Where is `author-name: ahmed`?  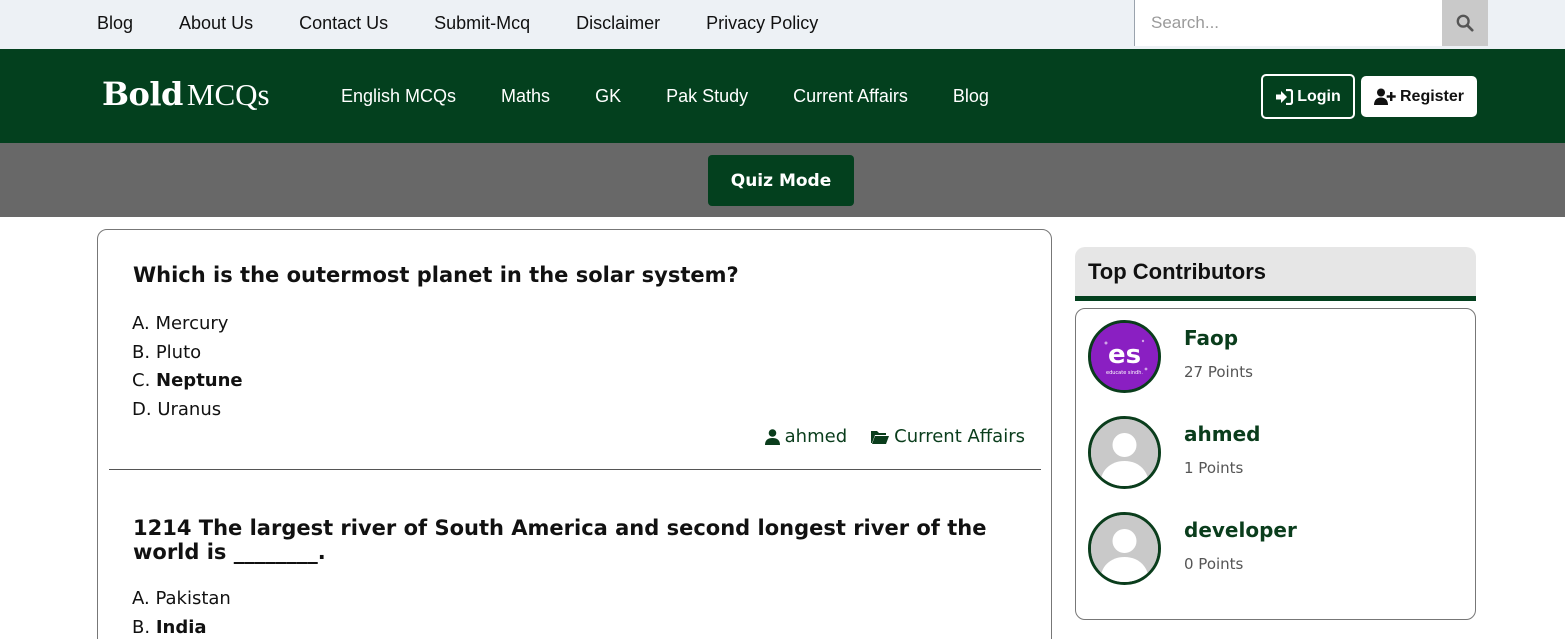
author-name: ahmed is located at coordinates (816, 436).